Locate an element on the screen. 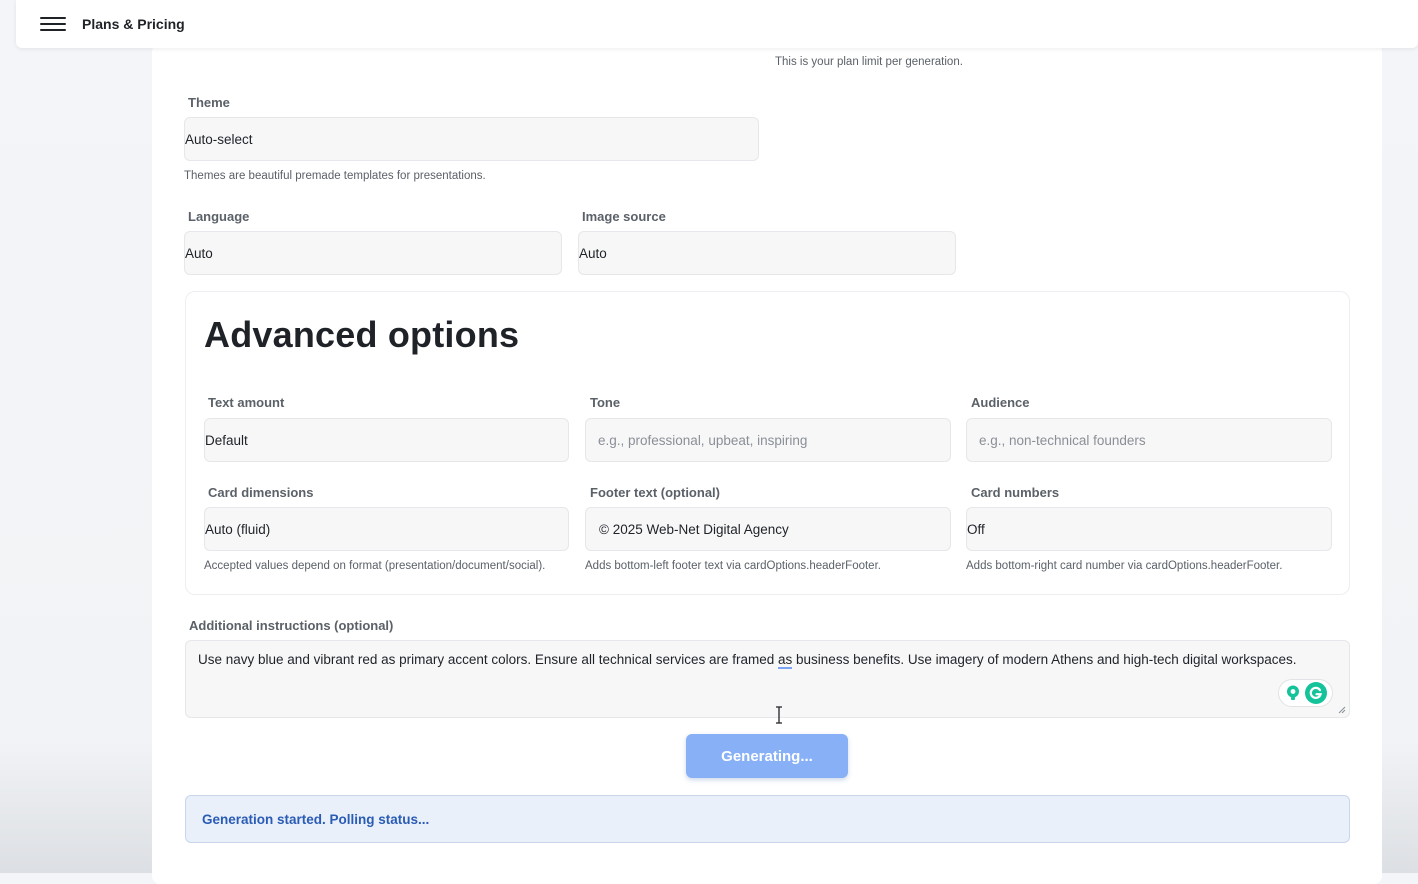 Image resolution: width=1418 pixels, height=884 pixels. language-select: Auto is located at coordinates (373, 253).